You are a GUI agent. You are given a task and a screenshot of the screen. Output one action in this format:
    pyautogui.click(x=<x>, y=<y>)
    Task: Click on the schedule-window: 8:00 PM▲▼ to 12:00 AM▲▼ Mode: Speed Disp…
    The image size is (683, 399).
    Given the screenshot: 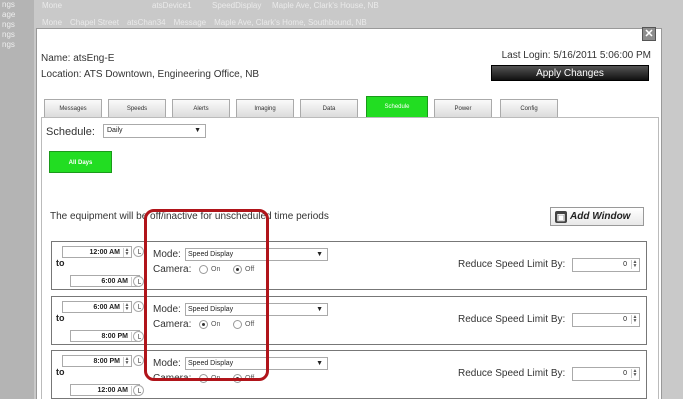 What is the action you would take?
    pyautogui.click(x=349, y=374)
    